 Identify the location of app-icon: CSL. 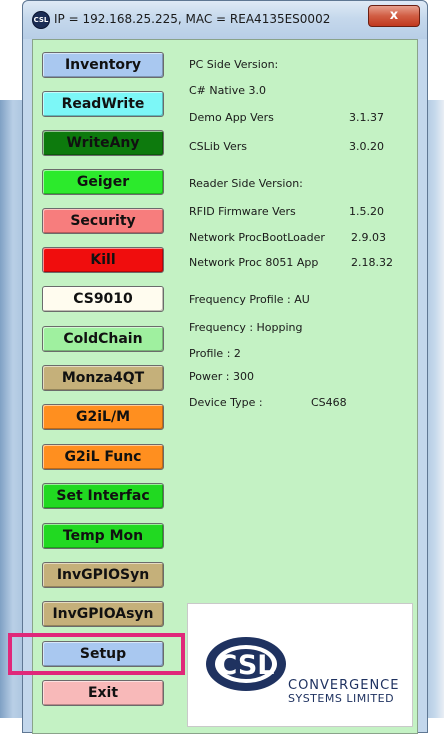
(41, 20).